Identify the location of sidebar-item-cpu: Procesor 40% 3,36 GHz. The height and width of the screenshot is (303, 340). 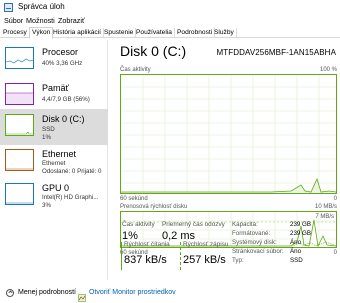
(54, 60).